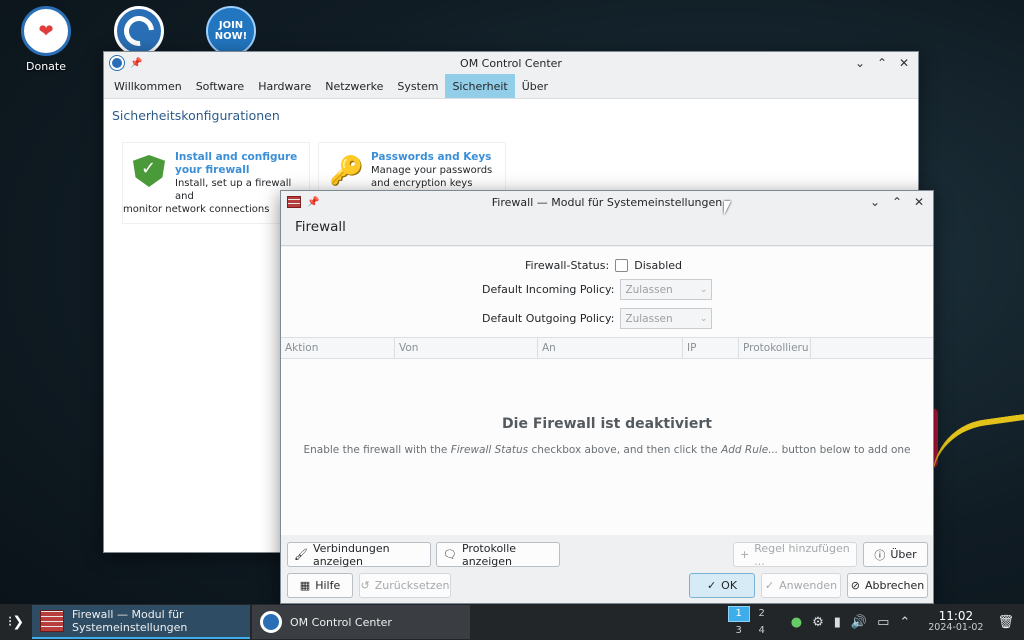  I want to click on desktop-icon-join: JOIN NOW!, so click(231, 31).